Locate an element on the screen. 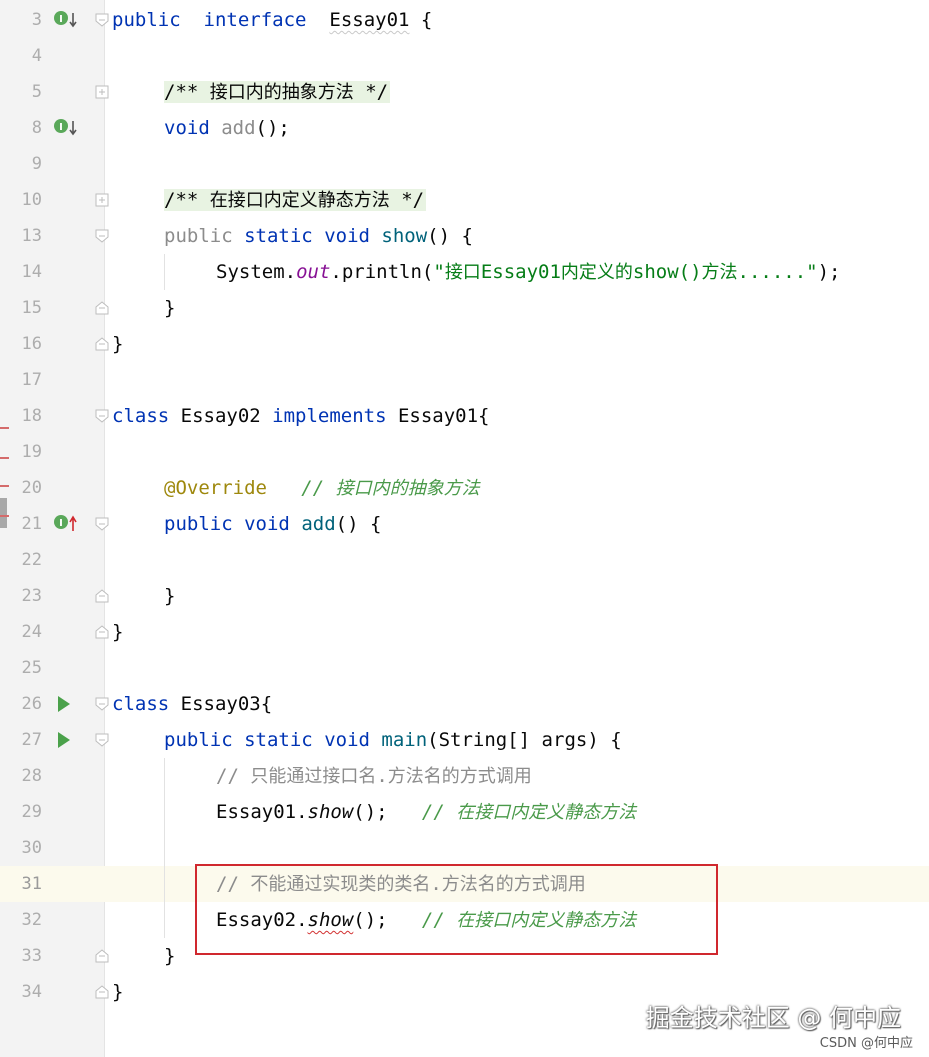 This screenshot has height=1057, width=929. line-number: 31 is located at coordinates (31, 884).